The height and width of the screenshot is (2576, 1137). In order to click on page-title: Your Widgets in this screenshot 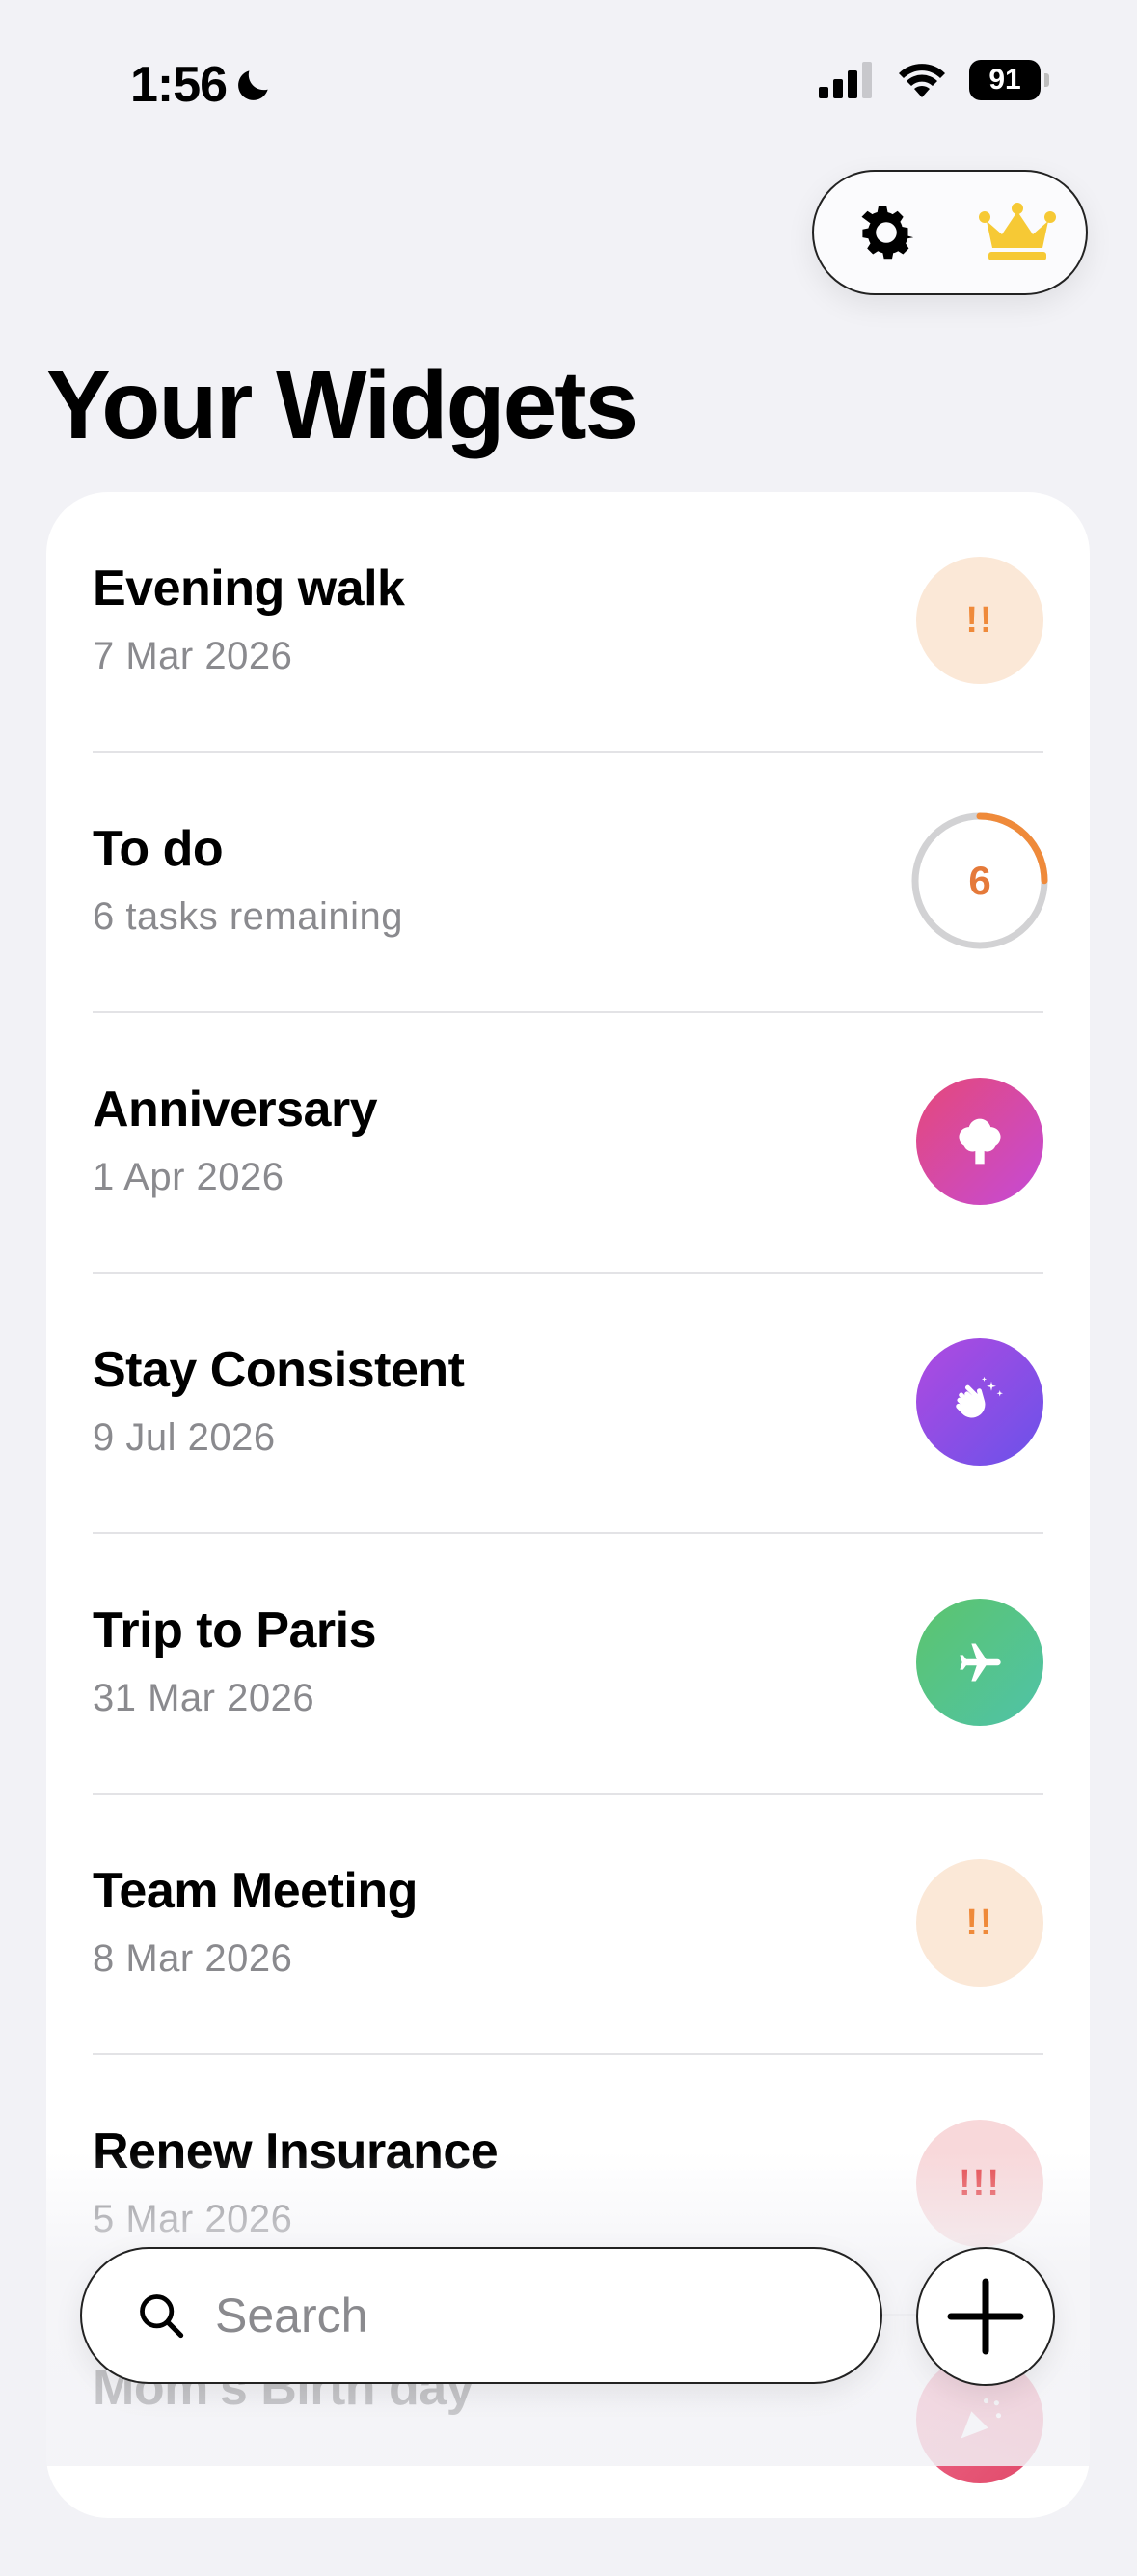, I will do `click(342, 405)`.